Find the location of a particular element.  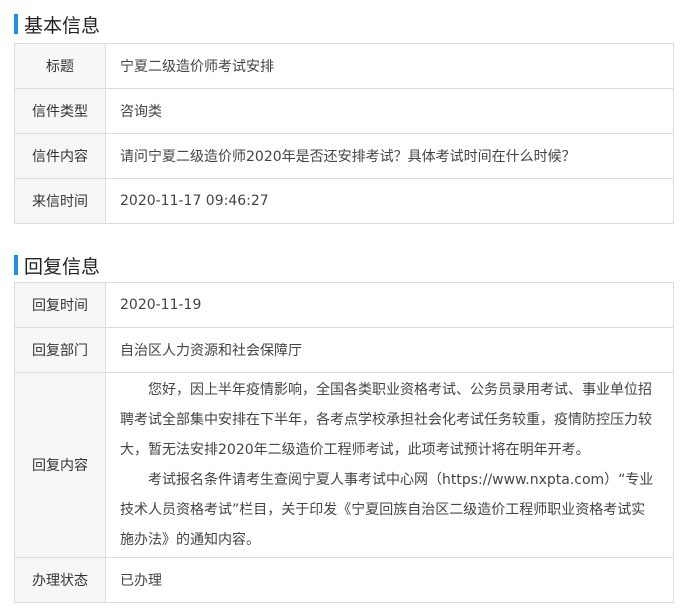

letter-type-value: 咨询类 is located at coordinates (389, 111).